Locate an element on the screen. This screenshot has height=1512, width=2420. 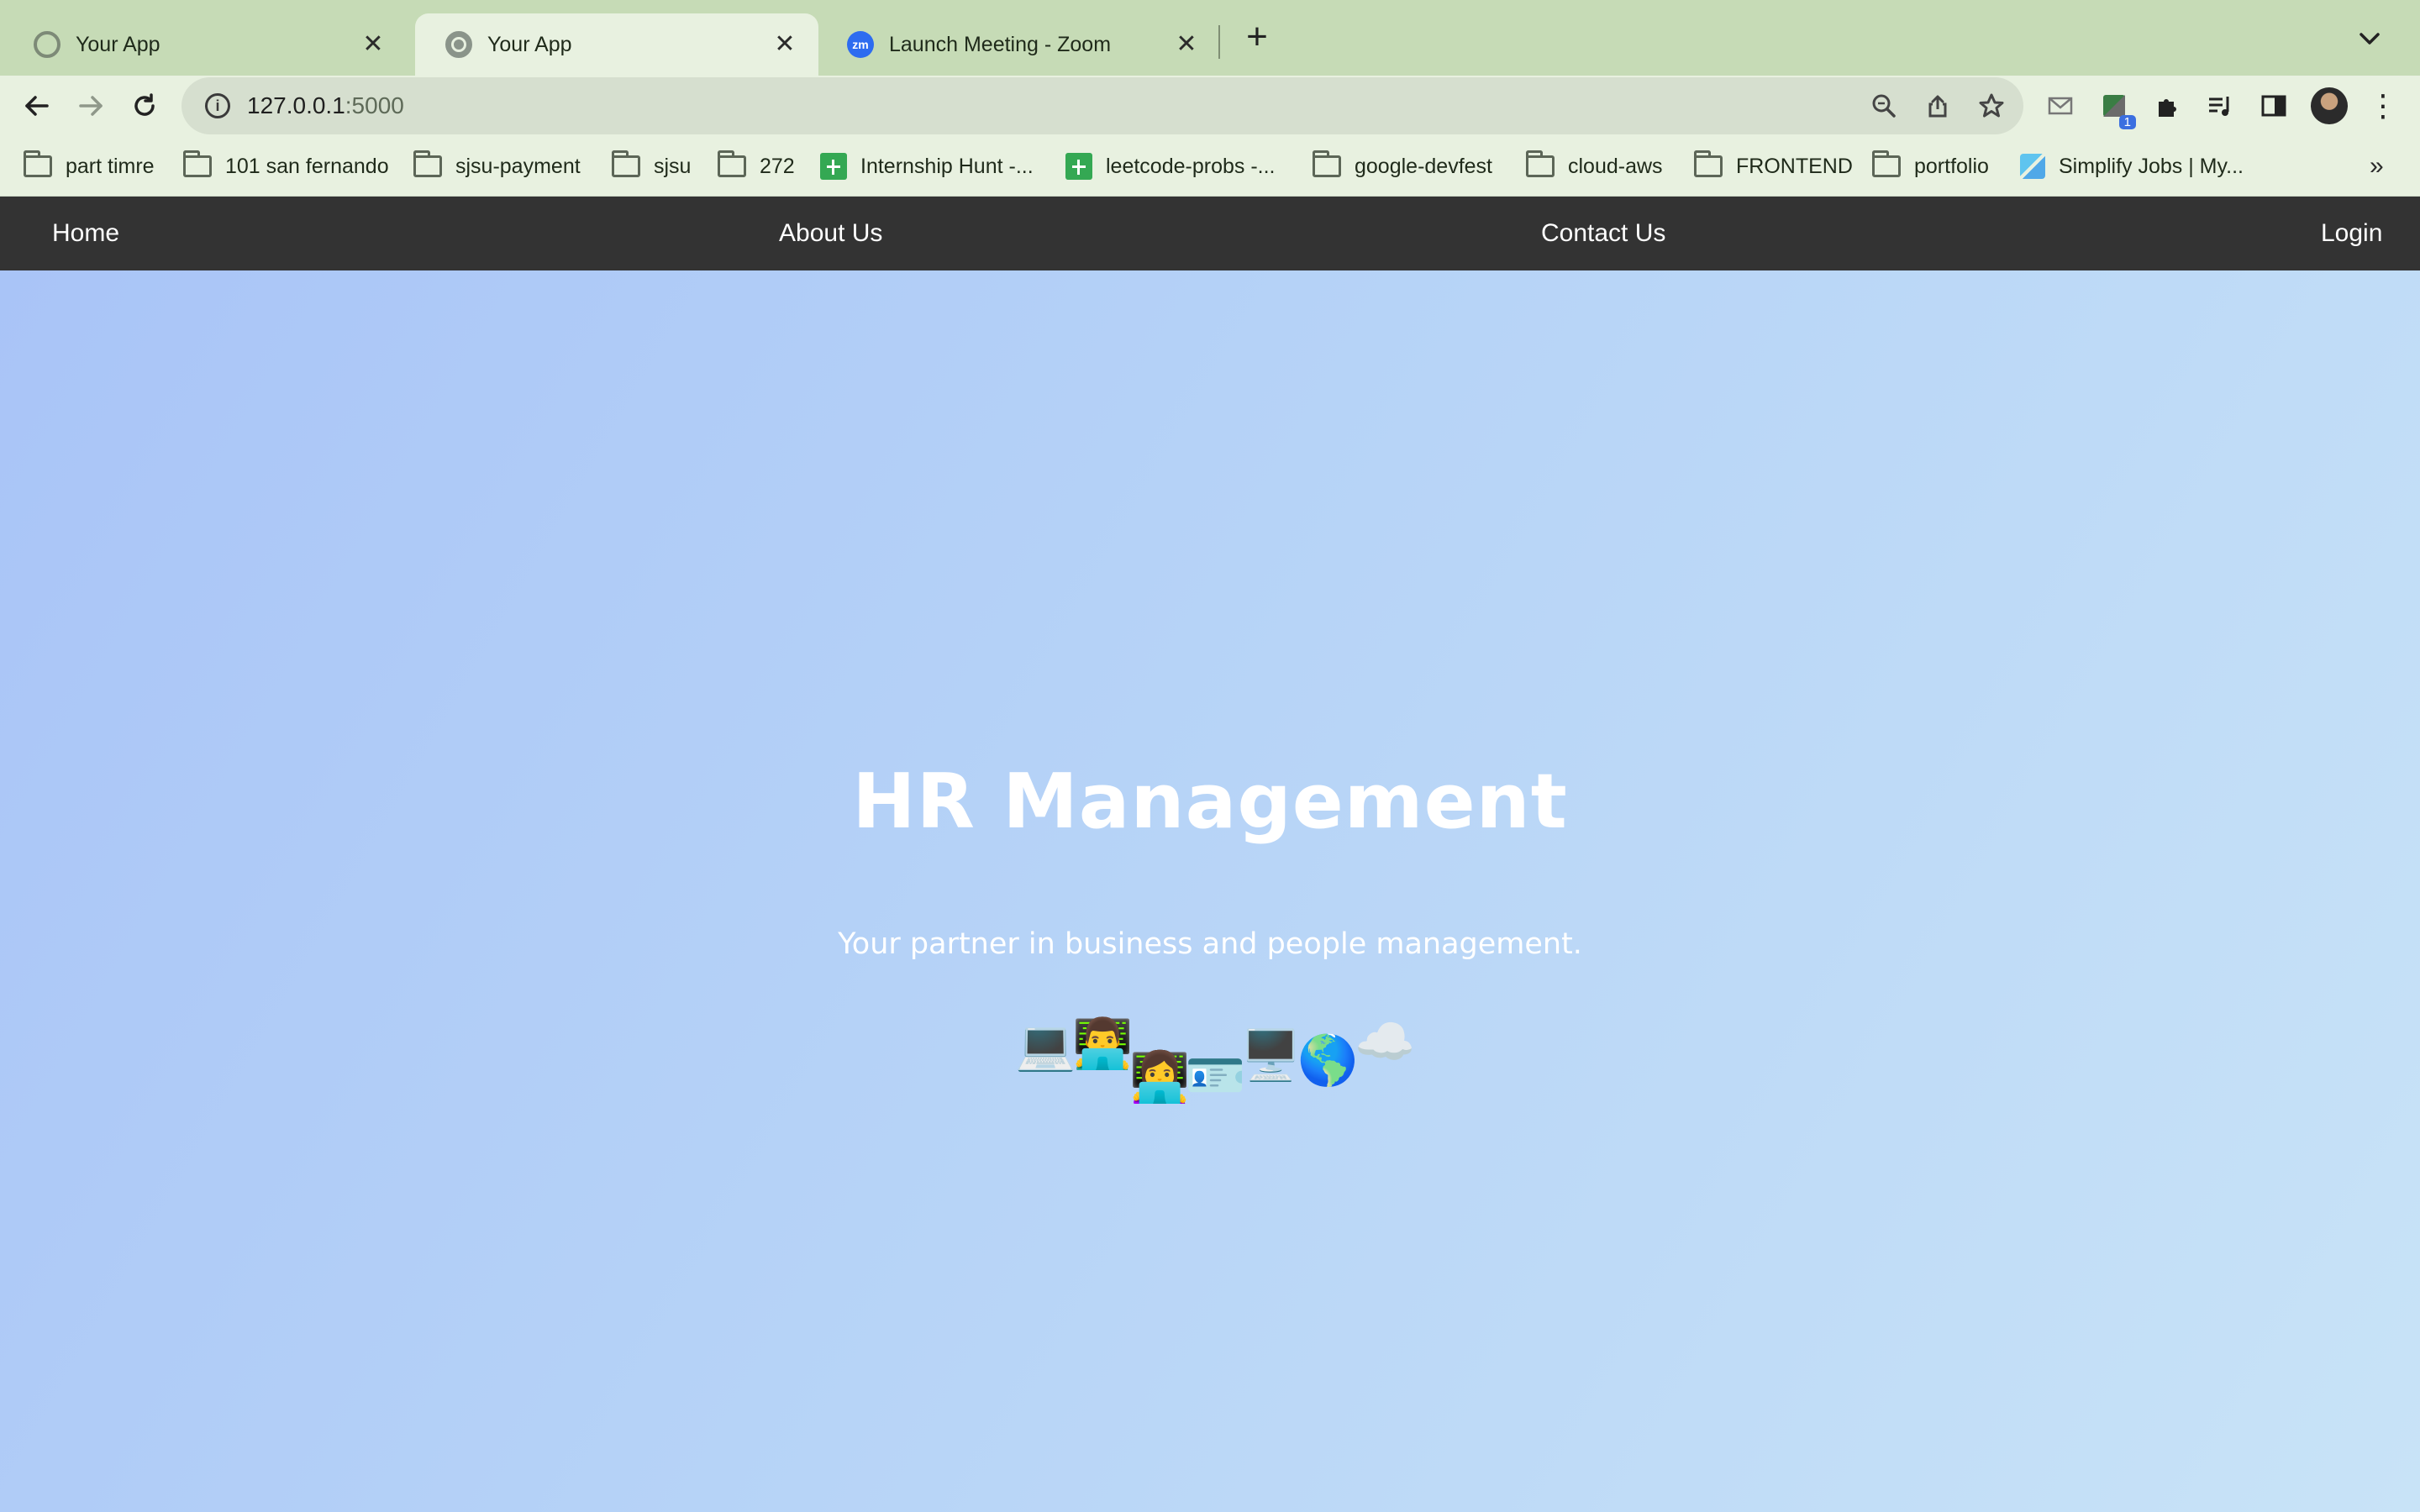
tab-title: Launch Meeting - Zoom is located at coordinates (1000, 44).